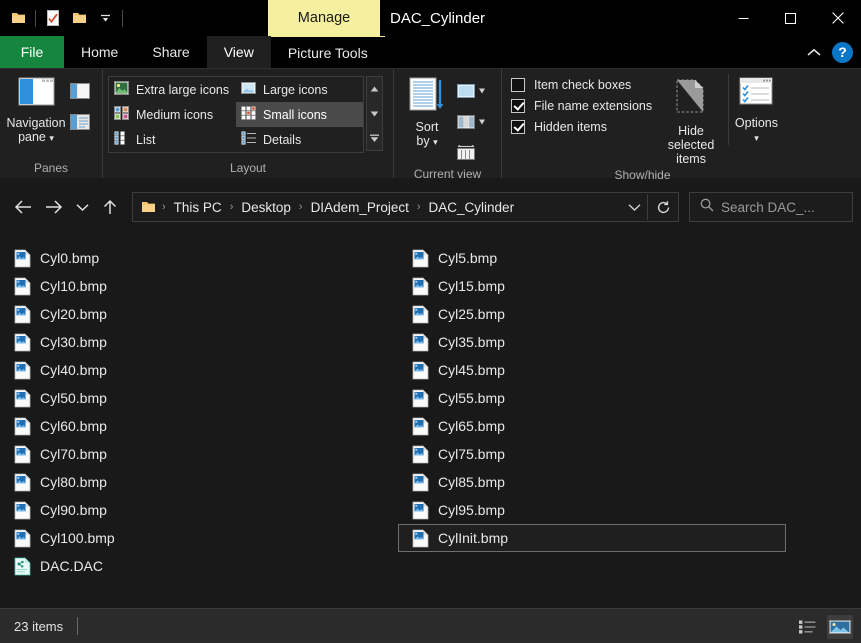  I want to click on add-columns-icon, so click(472, 91).